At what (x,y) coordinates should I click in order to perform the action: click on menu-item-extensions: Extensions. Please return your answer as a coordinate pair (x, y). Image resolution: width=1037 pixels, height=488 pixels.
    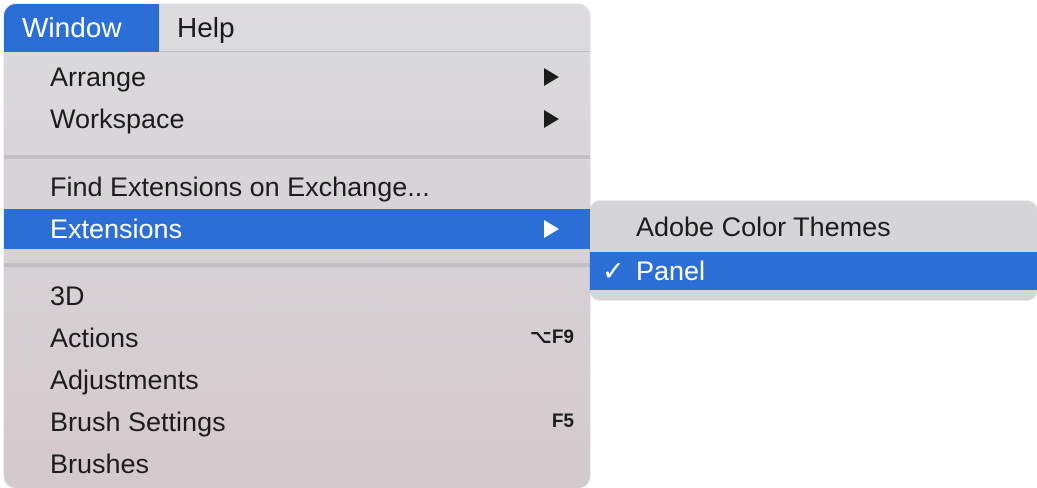
    Looking at the image, I should click on (297, 229).